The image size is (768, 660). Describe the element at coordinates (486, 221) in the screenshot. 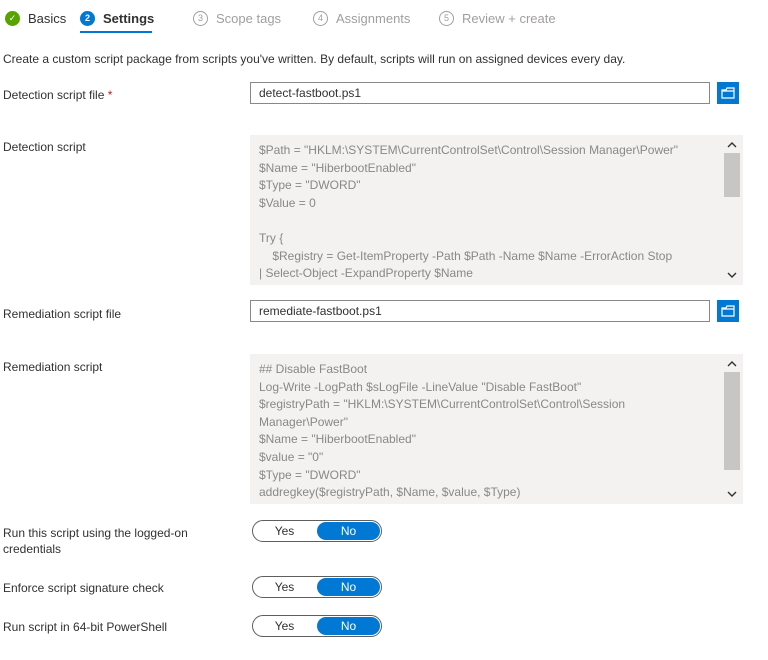

I see `script-line` at that location.